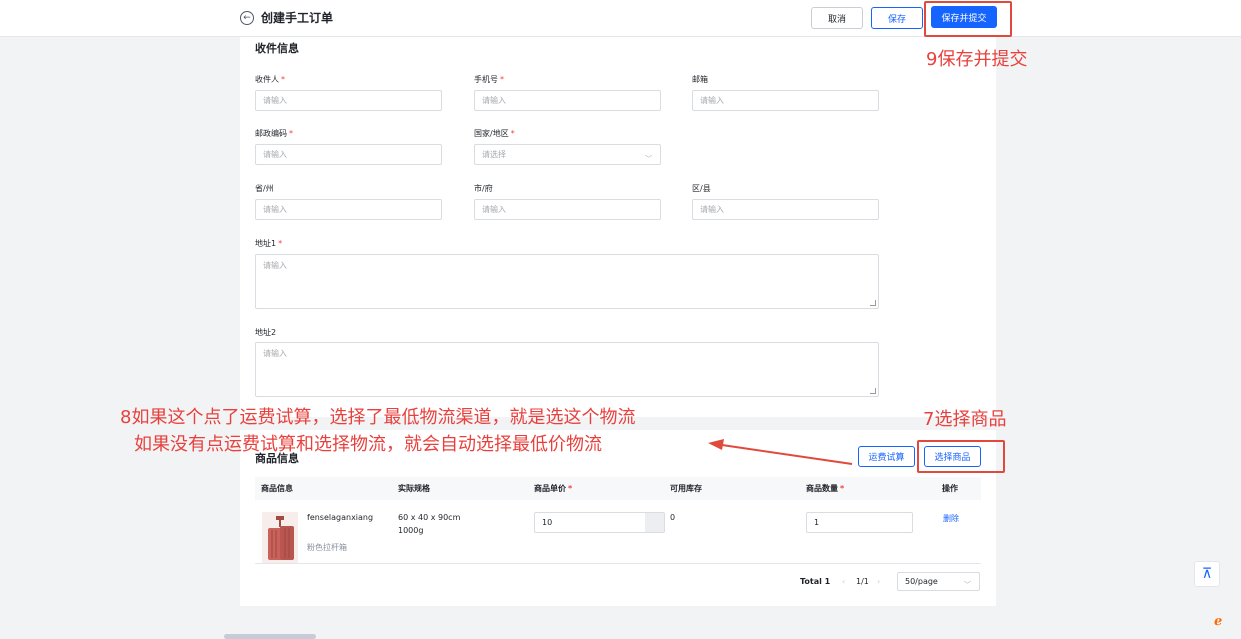 The height and width of the screenshot is (639, 1241). Describe the element at coordinates (264, 188) in the screenshot. I see `label-province: 省/州` at that location.